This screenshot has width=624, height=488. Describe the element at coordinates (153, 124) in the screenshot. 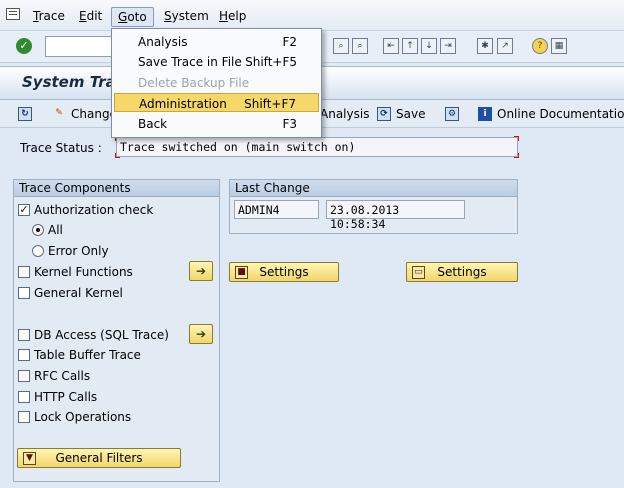

I see `menu-item-back-label: Back` at that location.